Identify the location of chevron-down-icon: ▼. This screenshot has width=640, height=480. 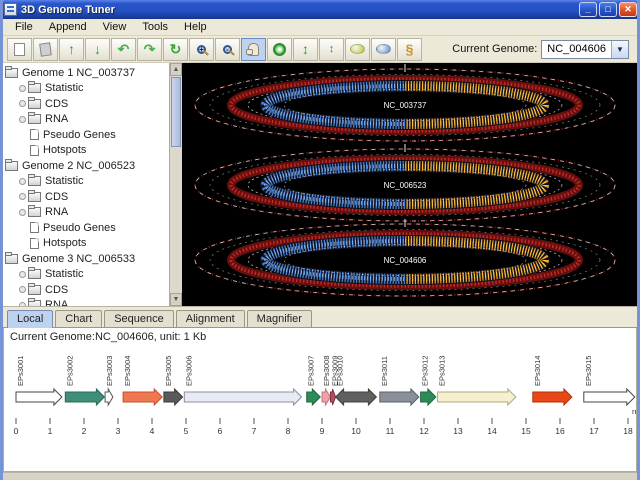
(619, 49).